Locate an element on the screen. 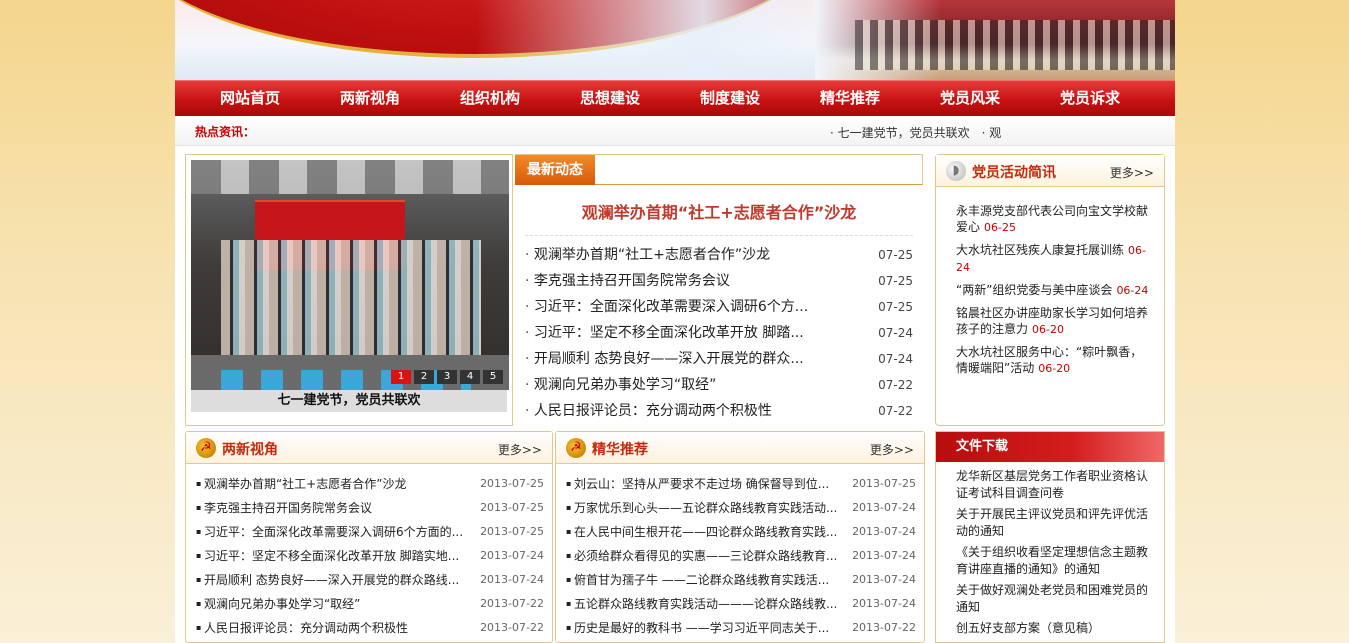 The image size is (1349, 643). list-item: 在人民中间生根开花——四论群众路线教育实践...2013-07-24 is located at coordinates (741, 532).